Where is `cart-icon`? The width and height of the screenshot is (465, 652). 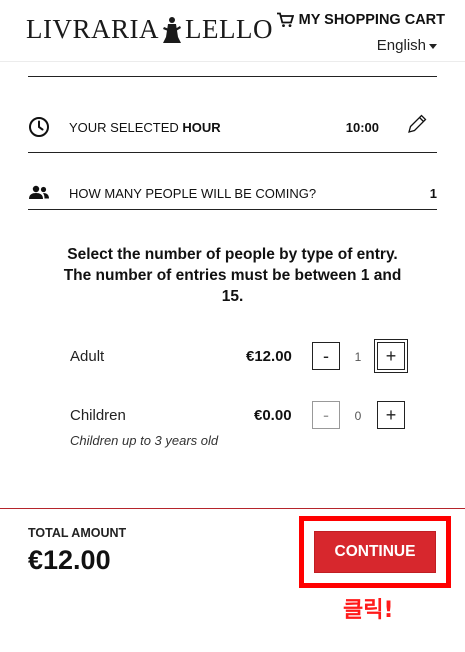 cart-icon is located at coordinates (285, 19).